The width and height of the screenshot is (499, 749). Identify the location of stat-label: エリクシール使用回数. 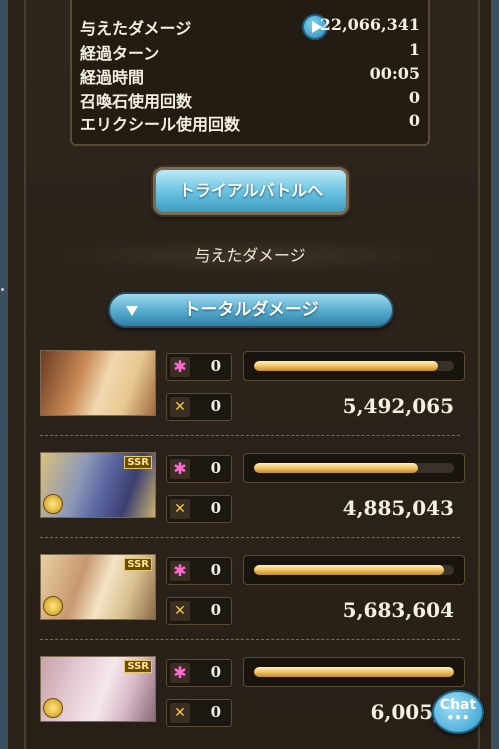
(160, 124).